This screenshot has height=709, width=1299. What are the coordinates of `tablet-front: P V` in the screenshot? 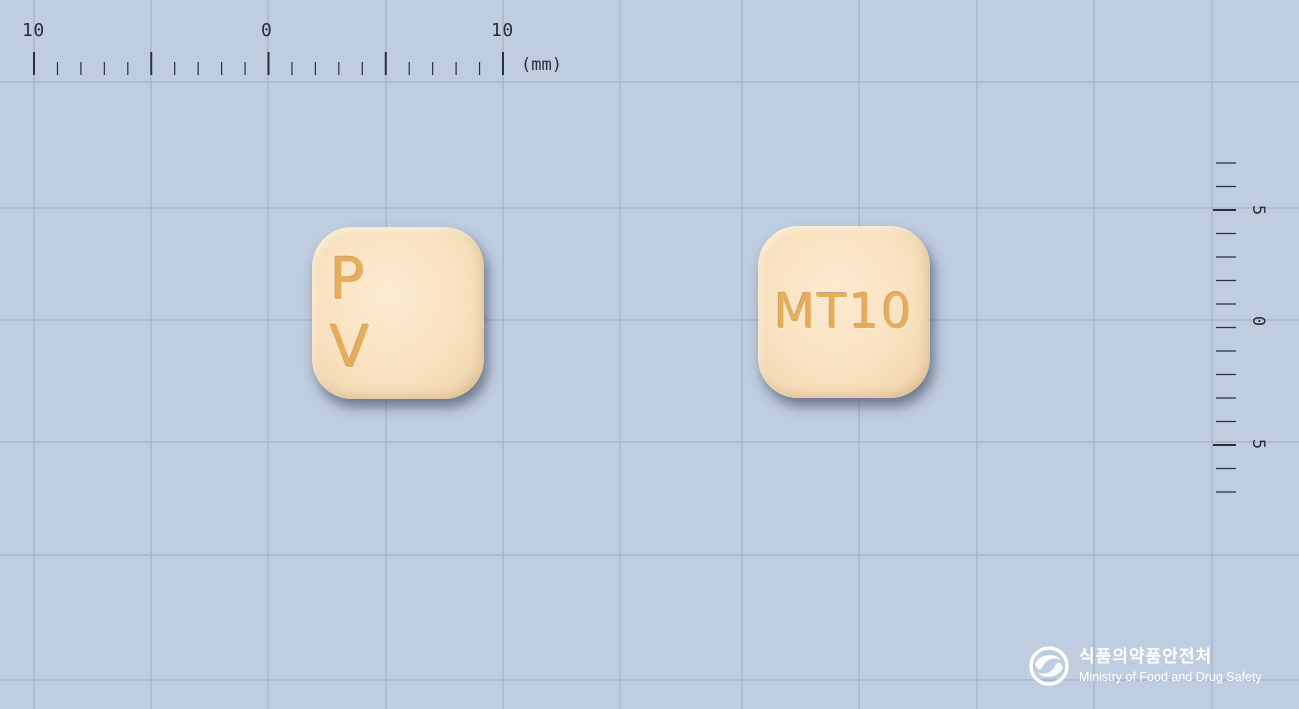 It's located at (398, 313).